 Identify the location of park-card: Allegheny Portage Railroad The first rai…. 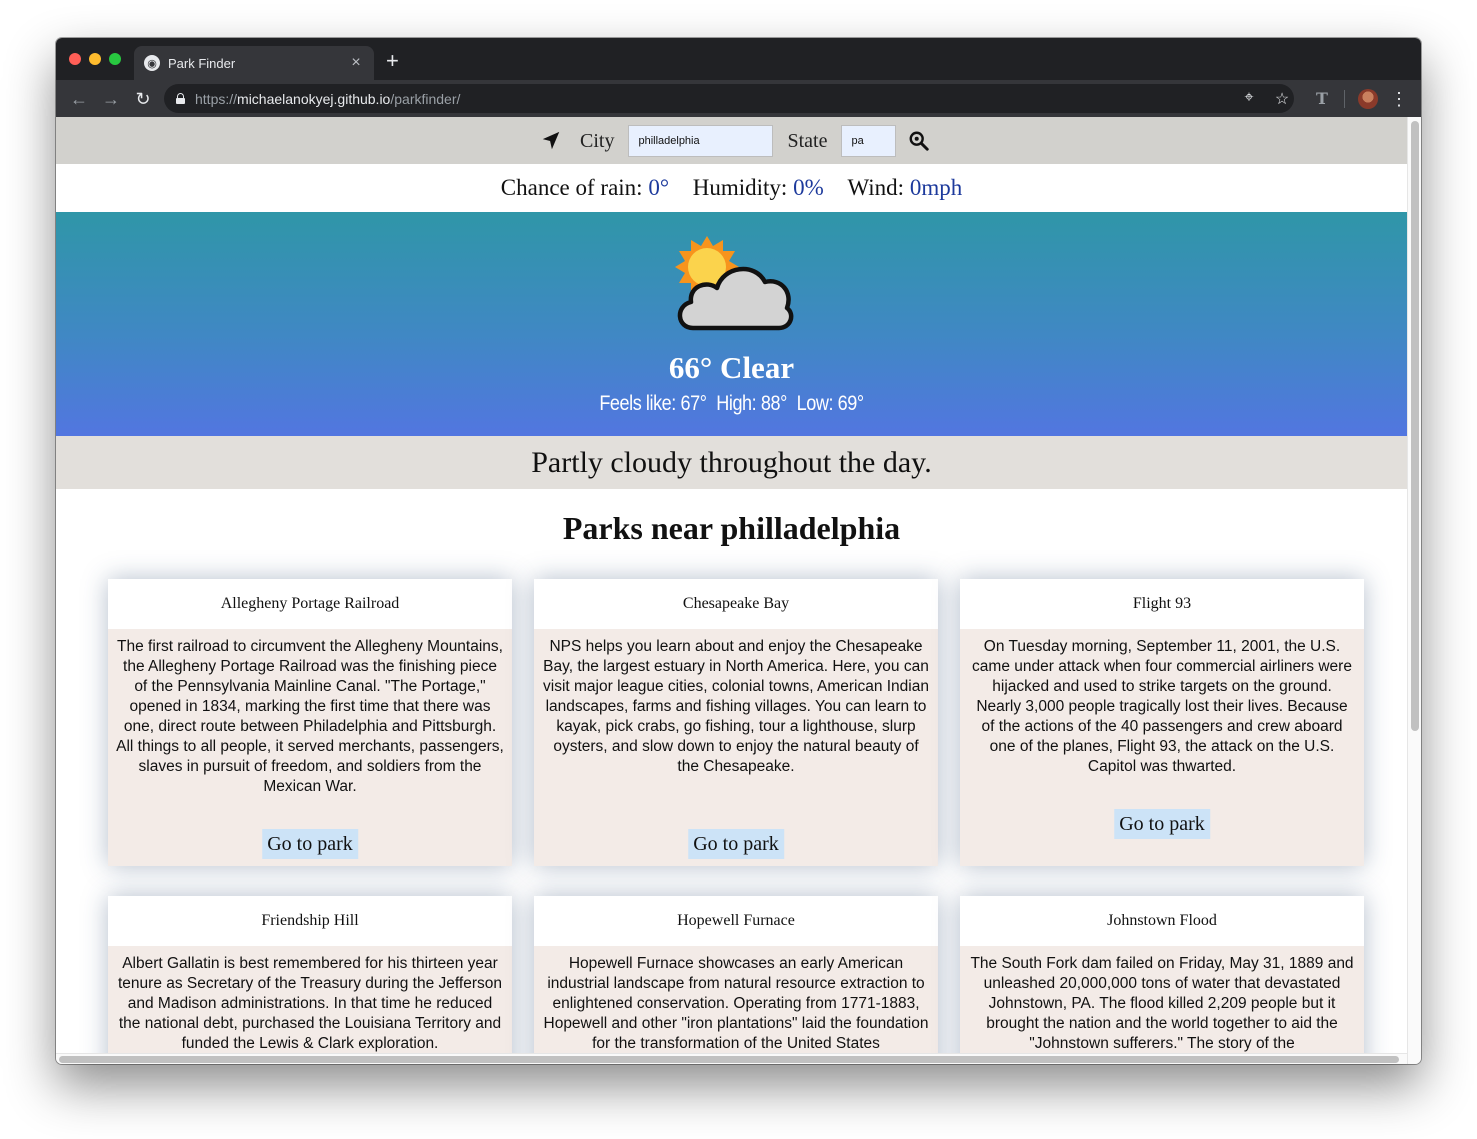
(310, 722).